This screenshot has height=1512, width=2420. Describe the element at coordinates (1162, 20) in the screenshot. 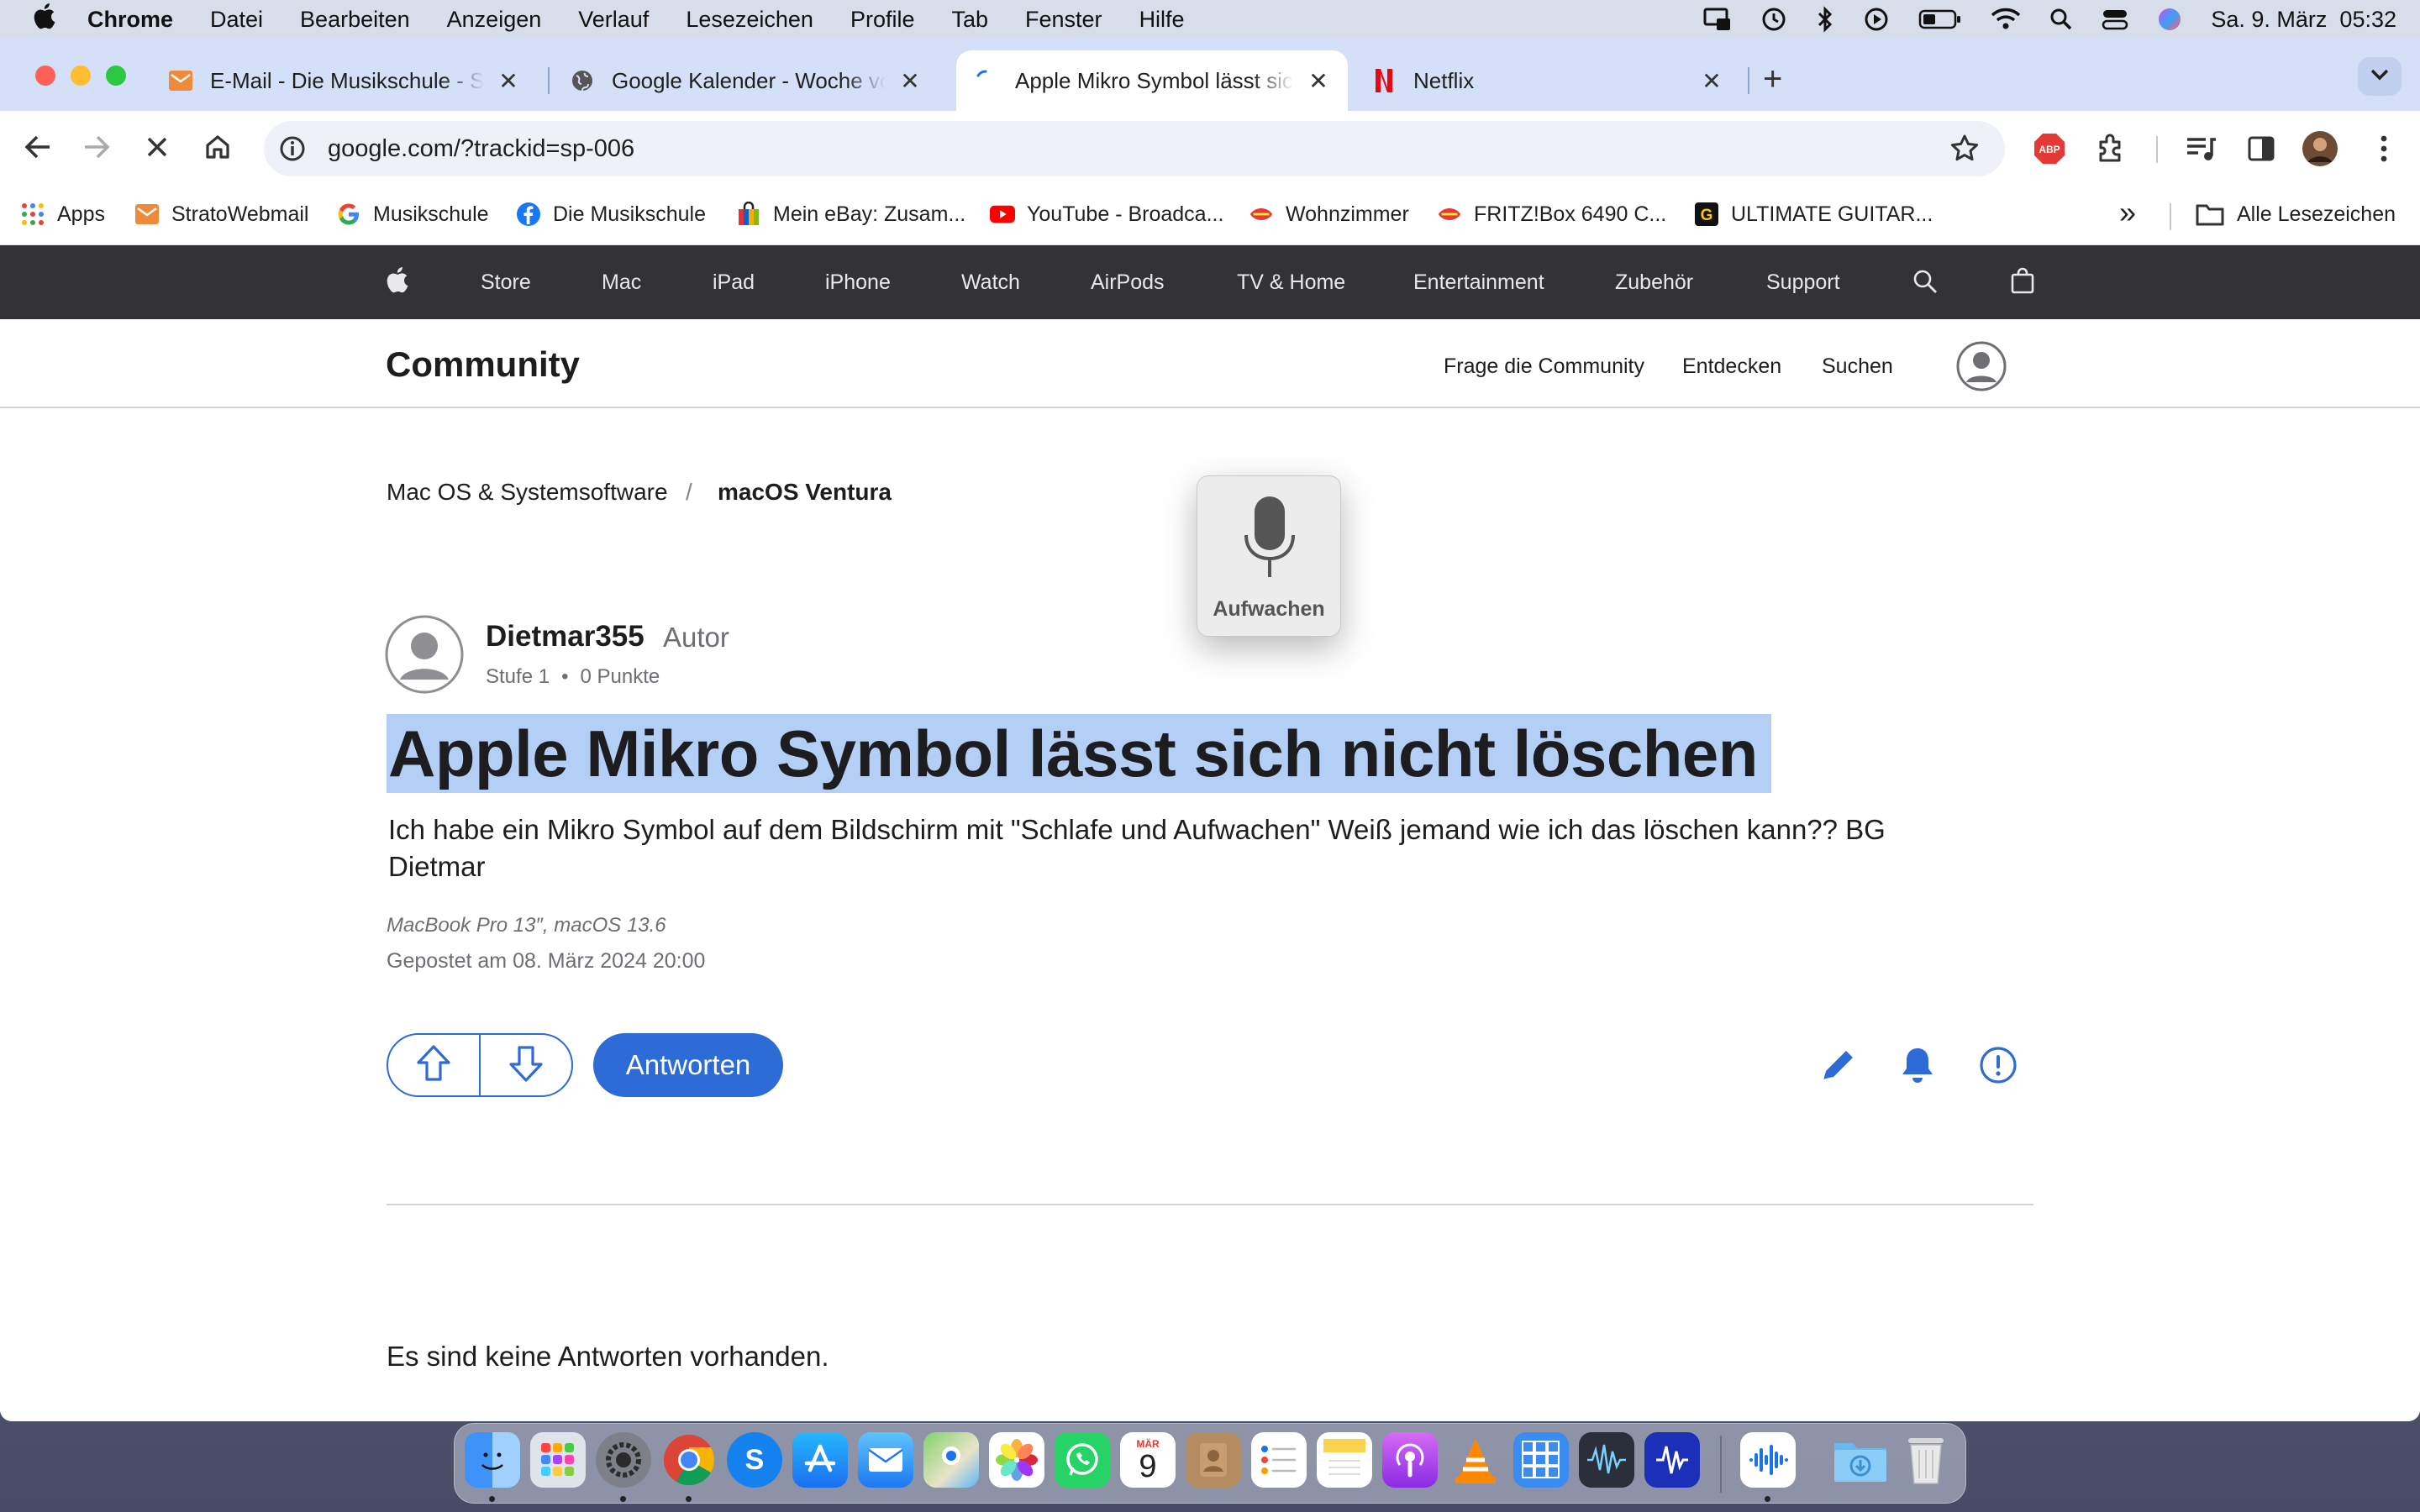

I see `menu-hilfe: Hilfe` at that location.